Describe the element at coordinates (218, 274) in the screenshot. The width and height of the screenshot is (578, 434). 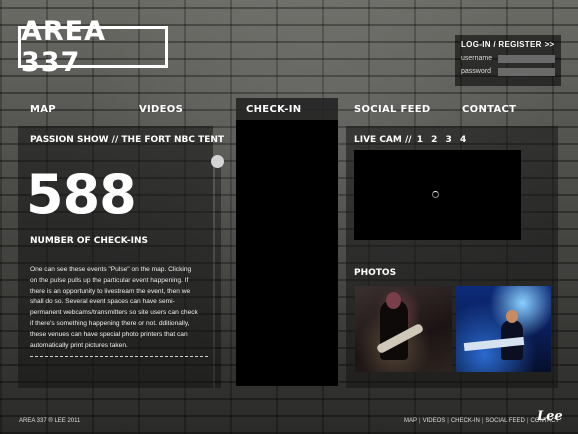
I see `scroll-track` at that location.